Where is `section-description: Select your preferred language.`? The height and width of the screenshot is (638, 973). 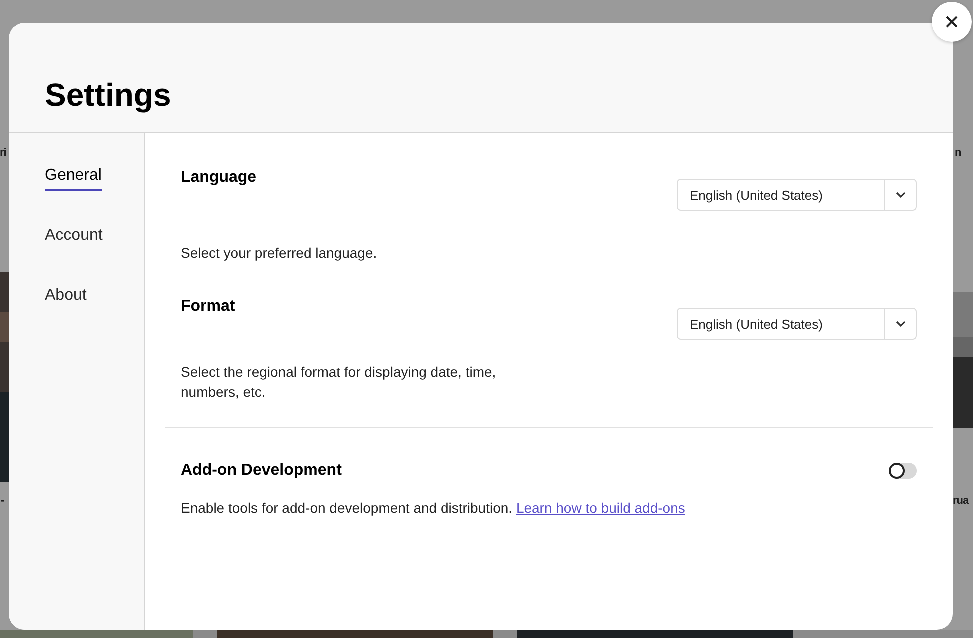
section-description: Select your preferred language. is located at coordinates (279, 253).